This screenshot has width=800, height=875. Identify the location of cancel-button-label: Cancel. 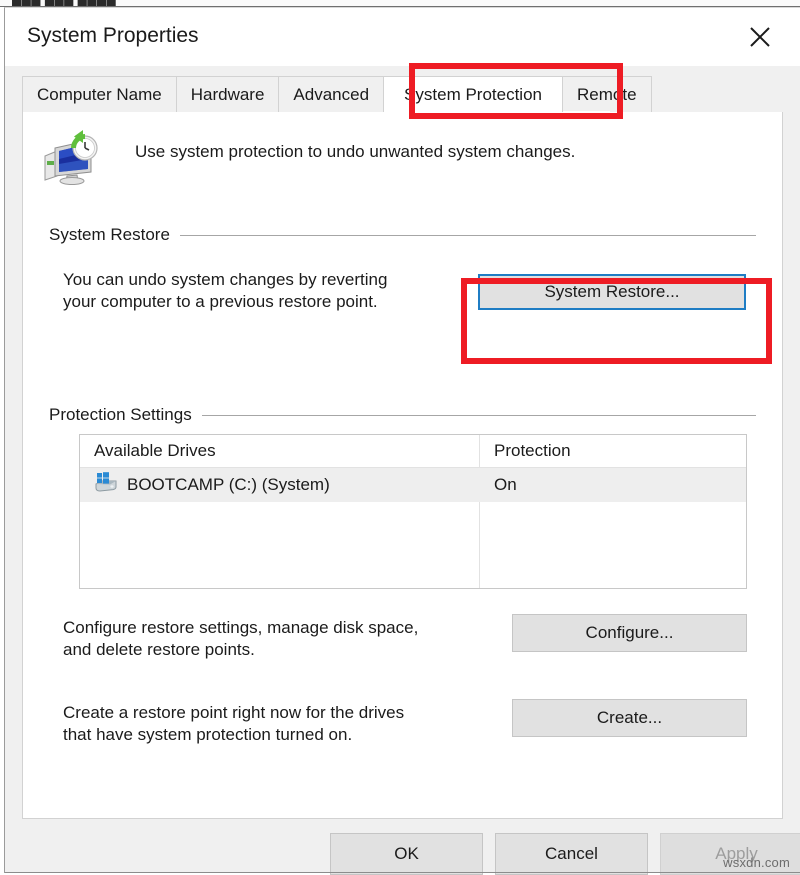
(571, 853).